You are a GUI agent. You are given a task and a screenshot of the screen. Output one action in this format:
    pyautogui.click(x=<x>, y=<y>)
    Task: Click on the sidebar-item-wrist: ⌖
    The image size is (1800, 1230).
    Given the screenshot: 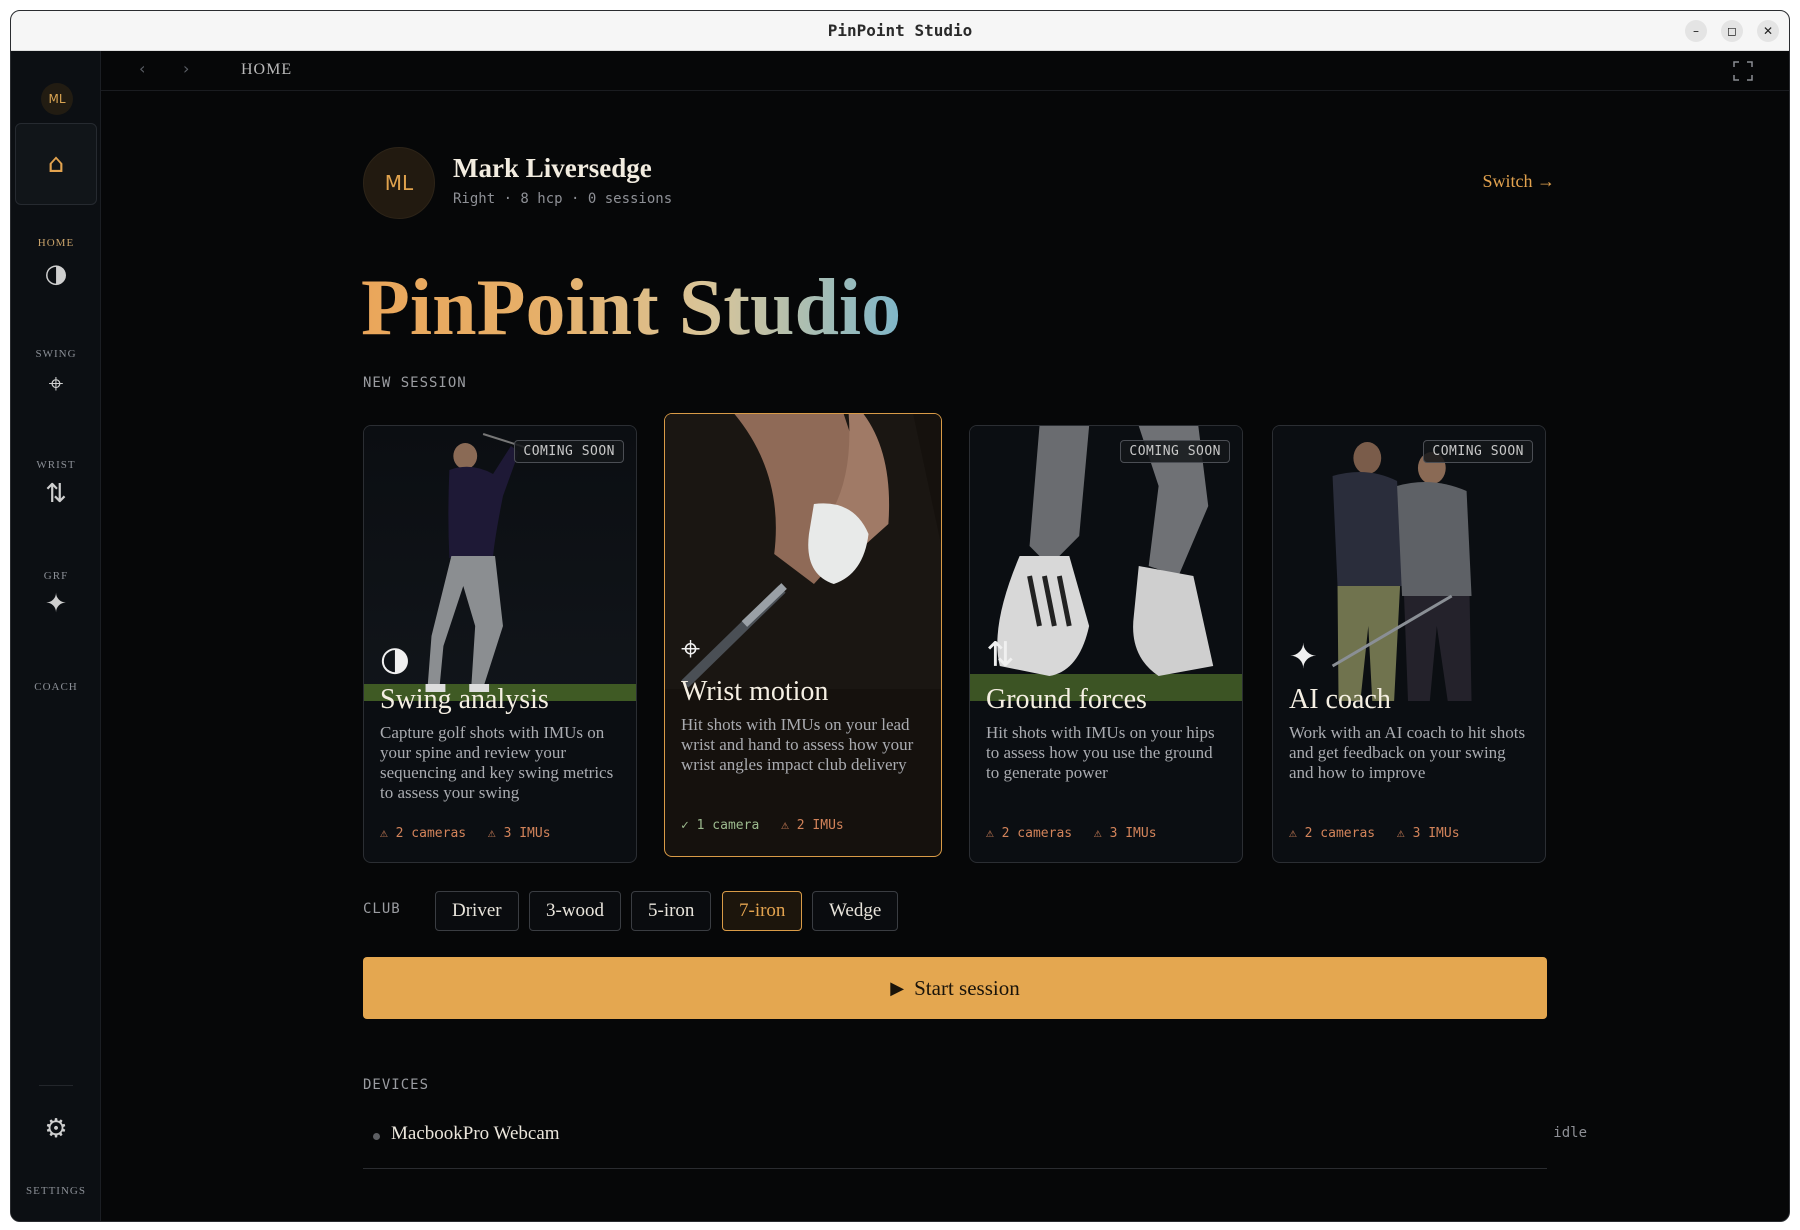 What is the action you would take?
    pyautogui.click(x=56, y=384)
    